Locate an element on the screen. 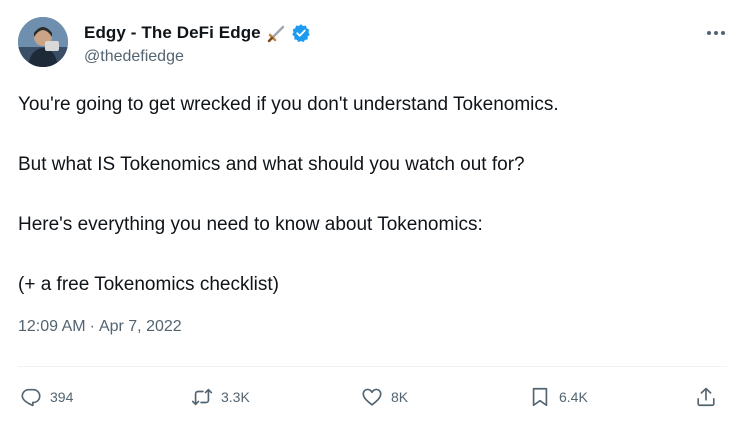 This screenshot has height=431, width=745. reply-button: 394 is located at coordinates (46, 397).